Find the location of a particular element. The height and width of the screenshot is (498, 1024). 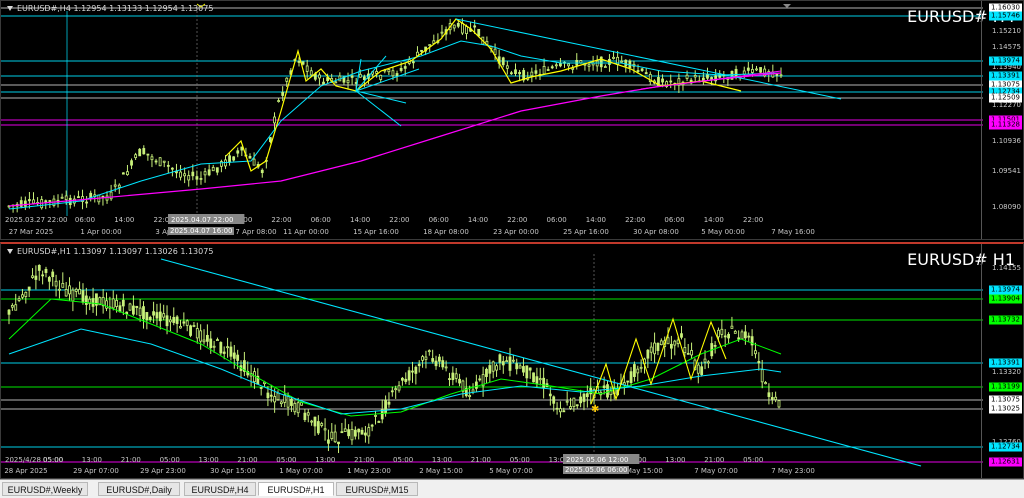

price-level-badge: 1.13075 is located at coordinates (1005, 400).